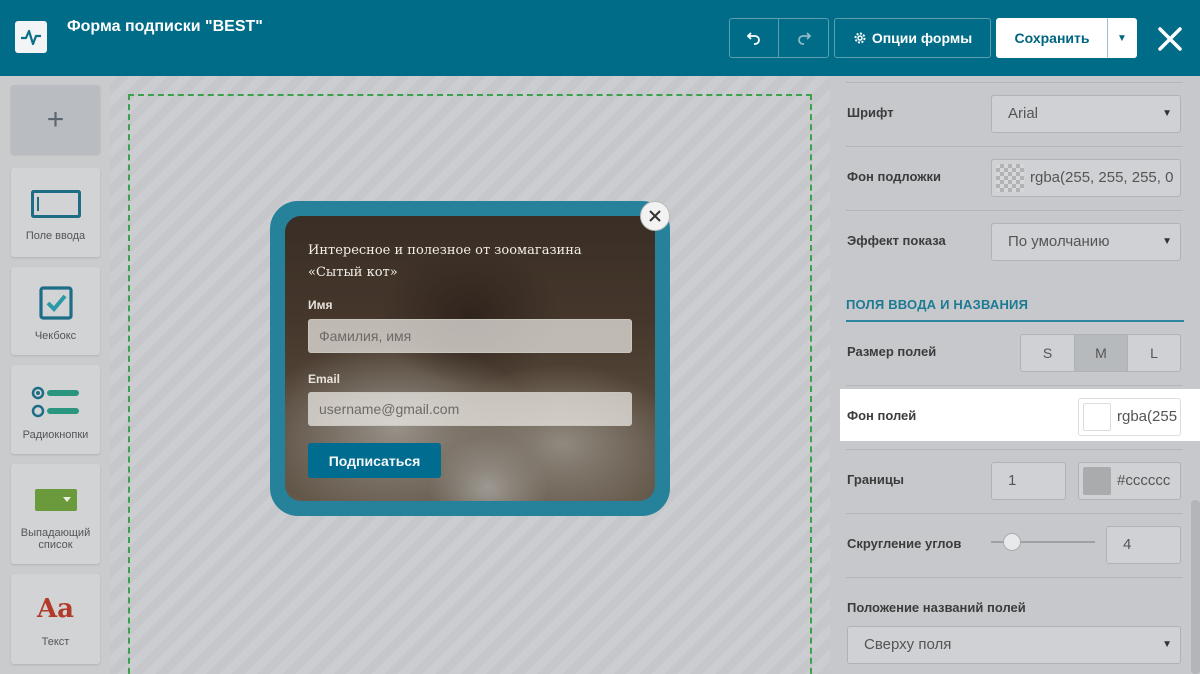 This screenshot has height=674, width=1200. I want to click on label-position-value: Сверху поля, so click(908, 644).